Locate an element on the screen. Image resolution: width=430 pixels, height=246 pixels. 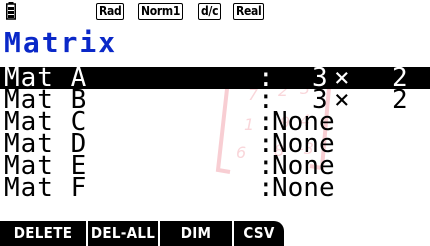
csv-button: CSV is located at coordinates (259, 233).